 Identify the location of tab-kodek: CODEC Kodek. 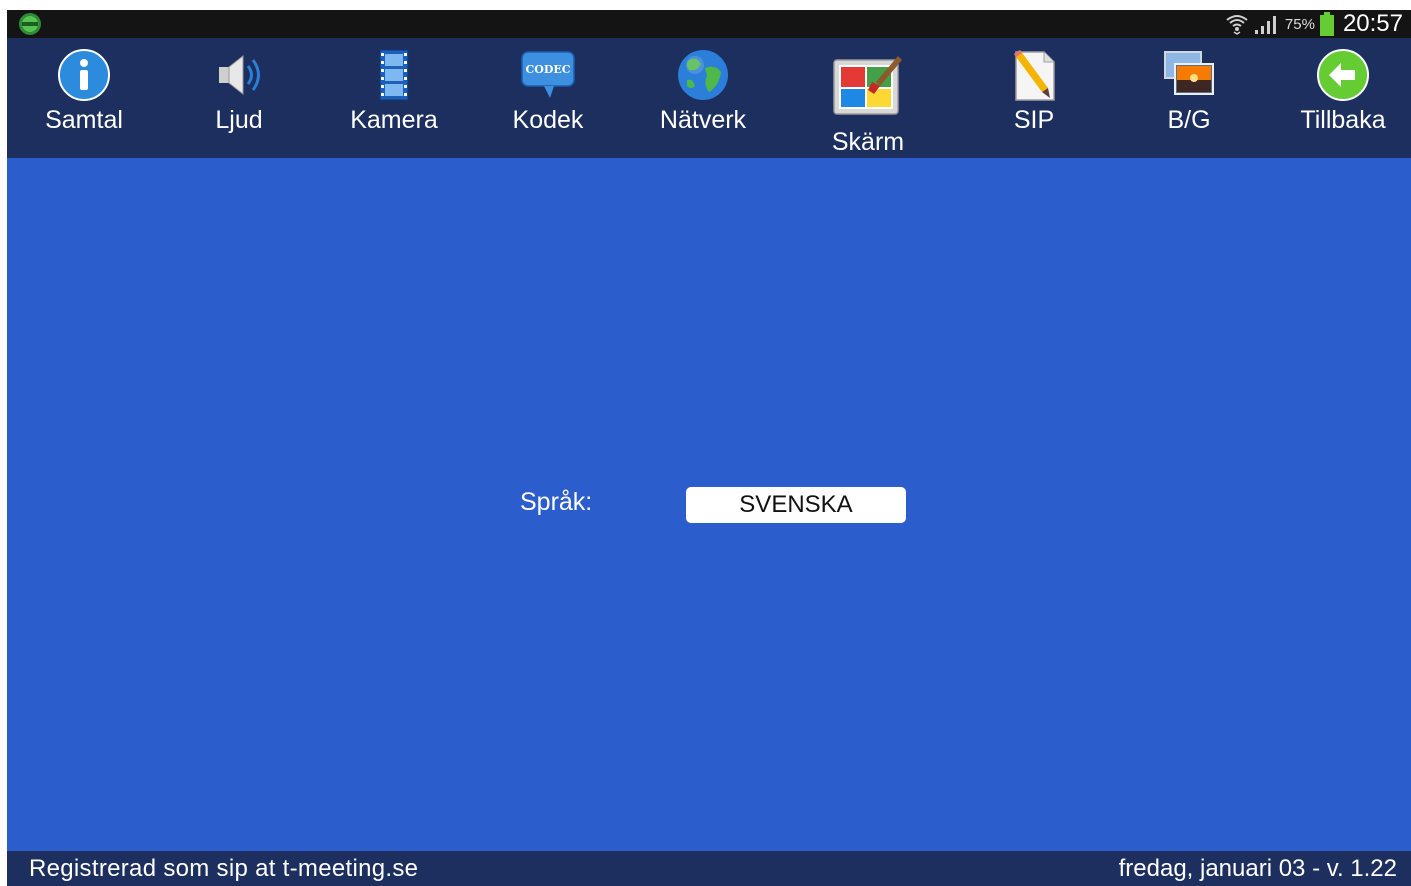
(548, 98).